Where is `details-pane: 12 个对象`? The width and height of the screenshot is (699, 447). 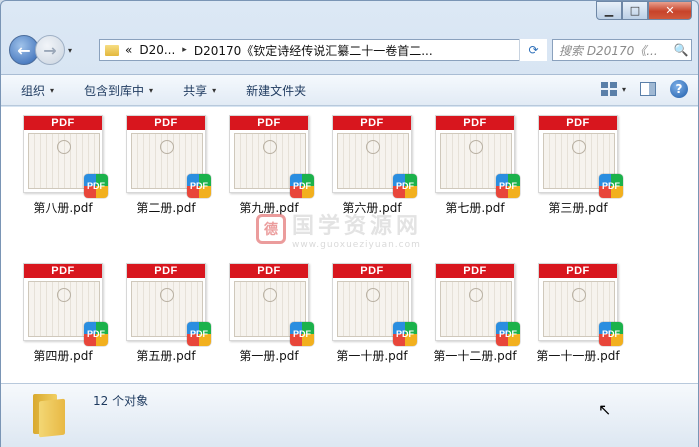
details-pane: 12 个对象 is located at coordinates (349, 415).